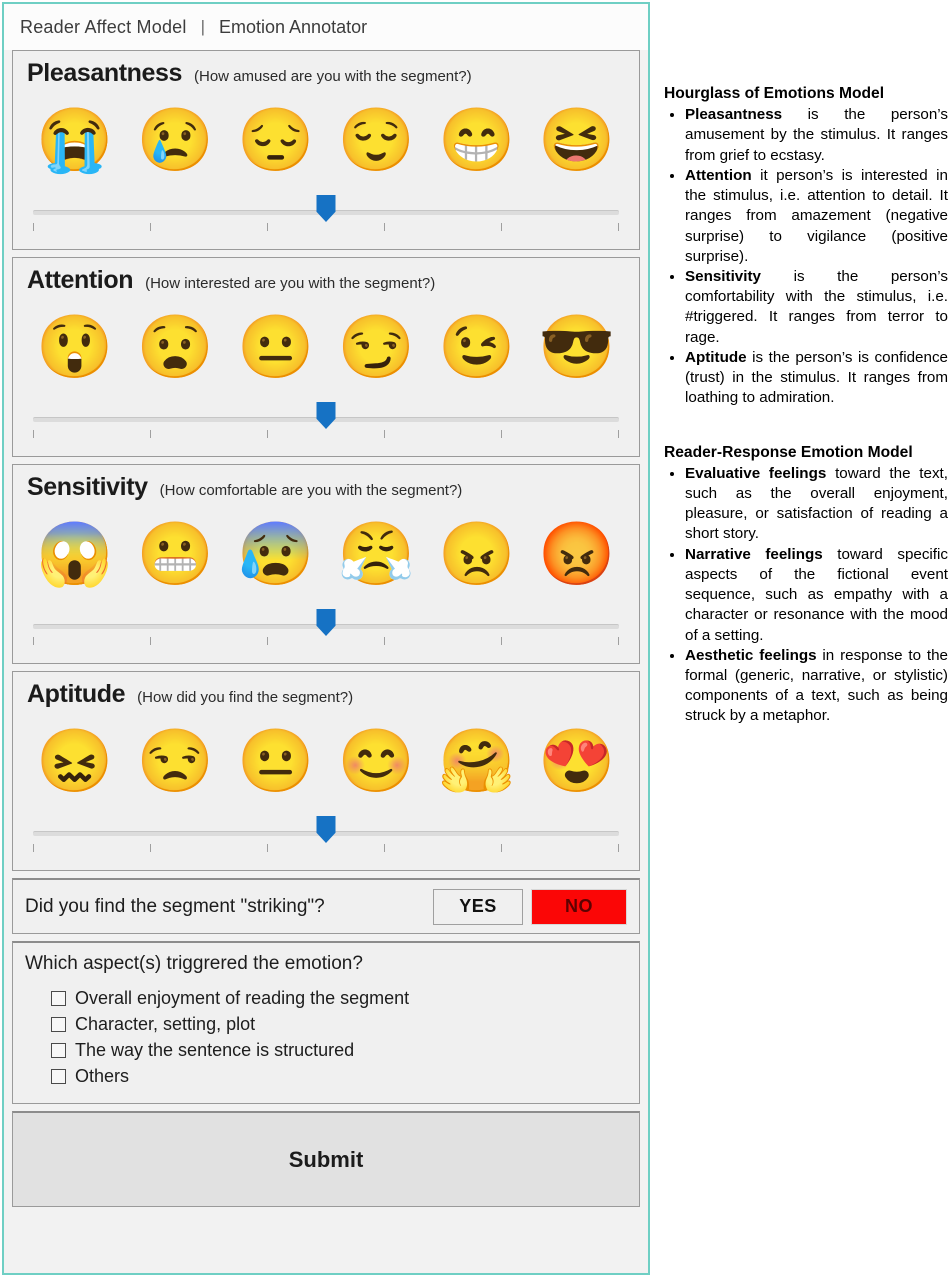 The height and width of the screenshot is (1277, 948). Describe the element at coordinates (579, 906) in the screenshot. I see `striking-no-button: NO` at that location.